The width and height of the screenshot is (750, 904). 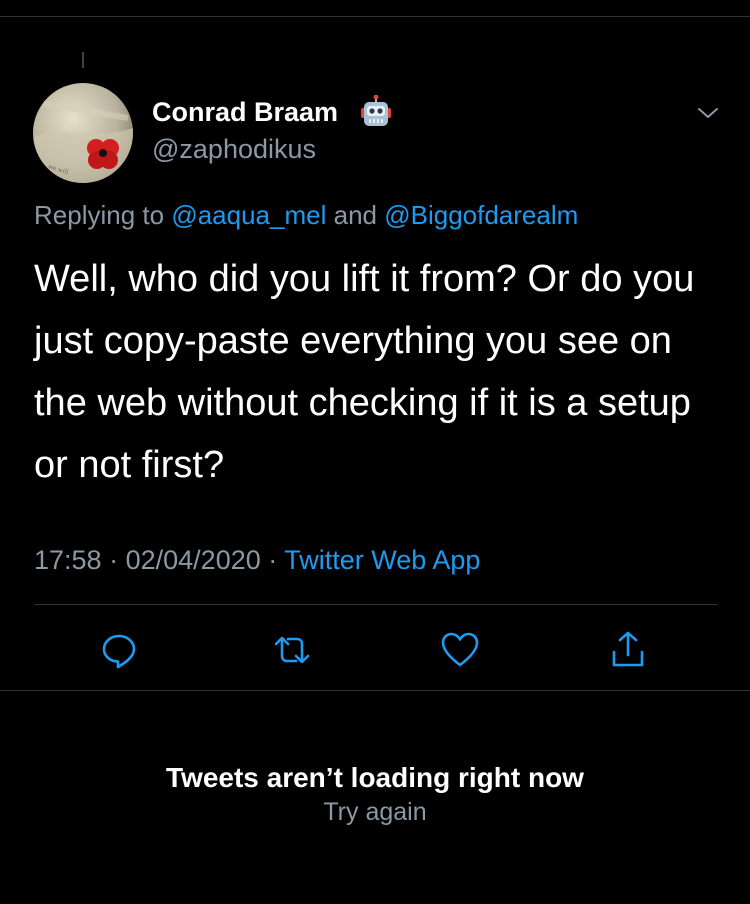 I want to click on author-name: Conrad Braam, so click(x=245, y=112).